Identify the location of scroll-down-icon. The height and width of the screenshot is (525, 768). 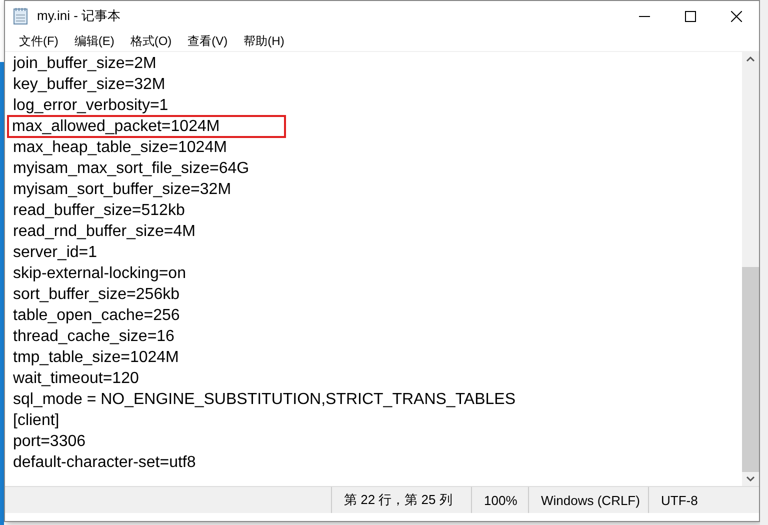
(750, 479).